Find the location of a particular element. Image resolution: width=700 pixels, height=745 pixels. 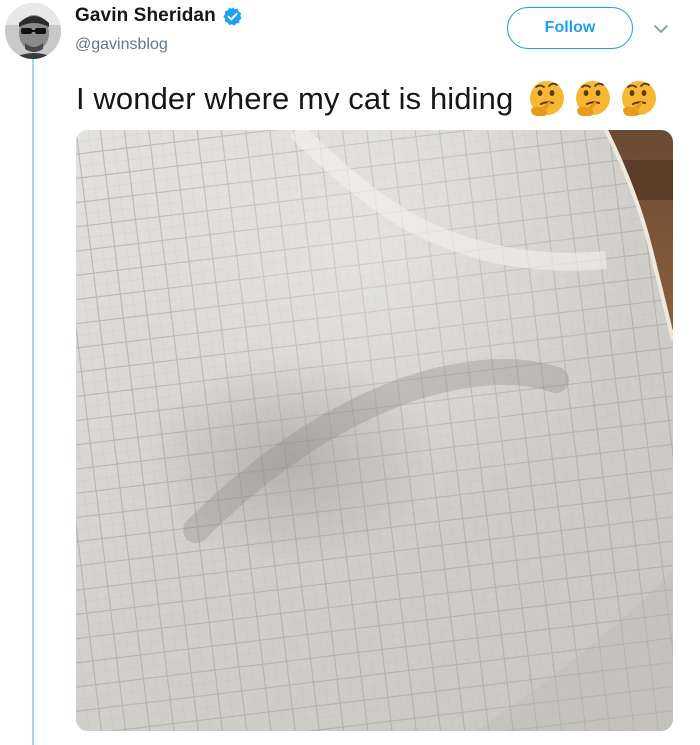

thread-line is located at coordinates (33, 401).